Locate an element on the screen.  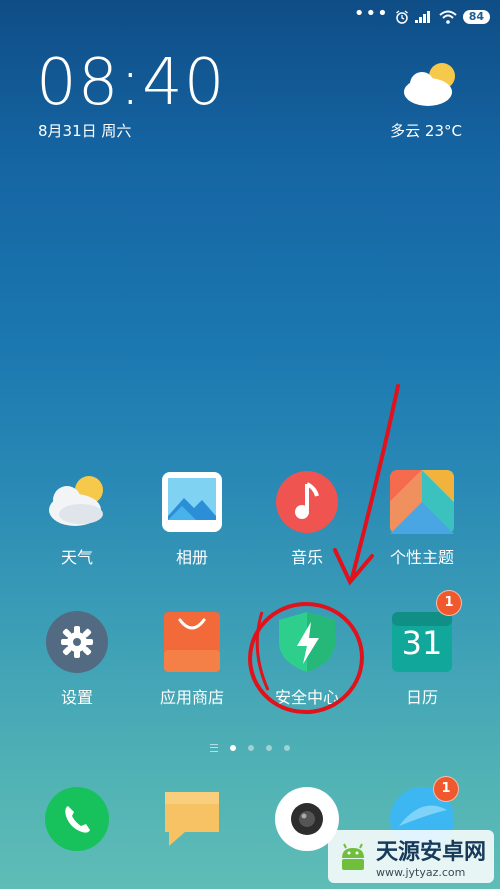
app-label: 音乐 is located at coordinates (306, 557).